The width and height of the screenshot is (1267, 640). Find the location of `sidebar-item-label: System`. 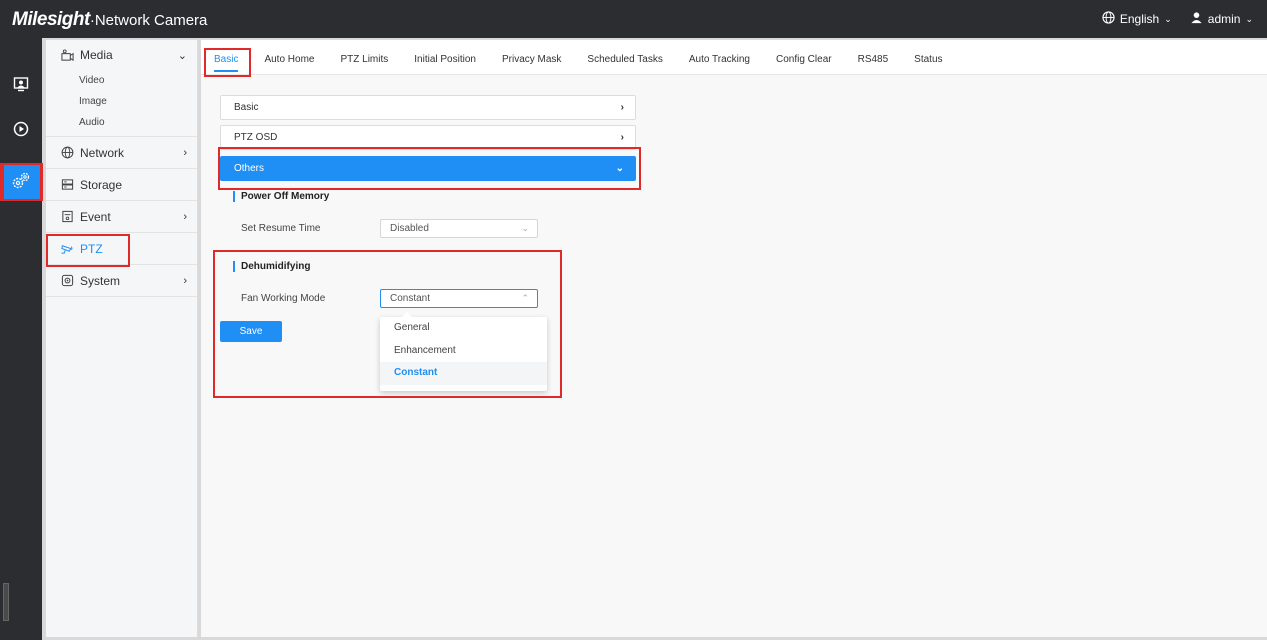

sidebar-item-label: System is located at coordinates (100, 280).